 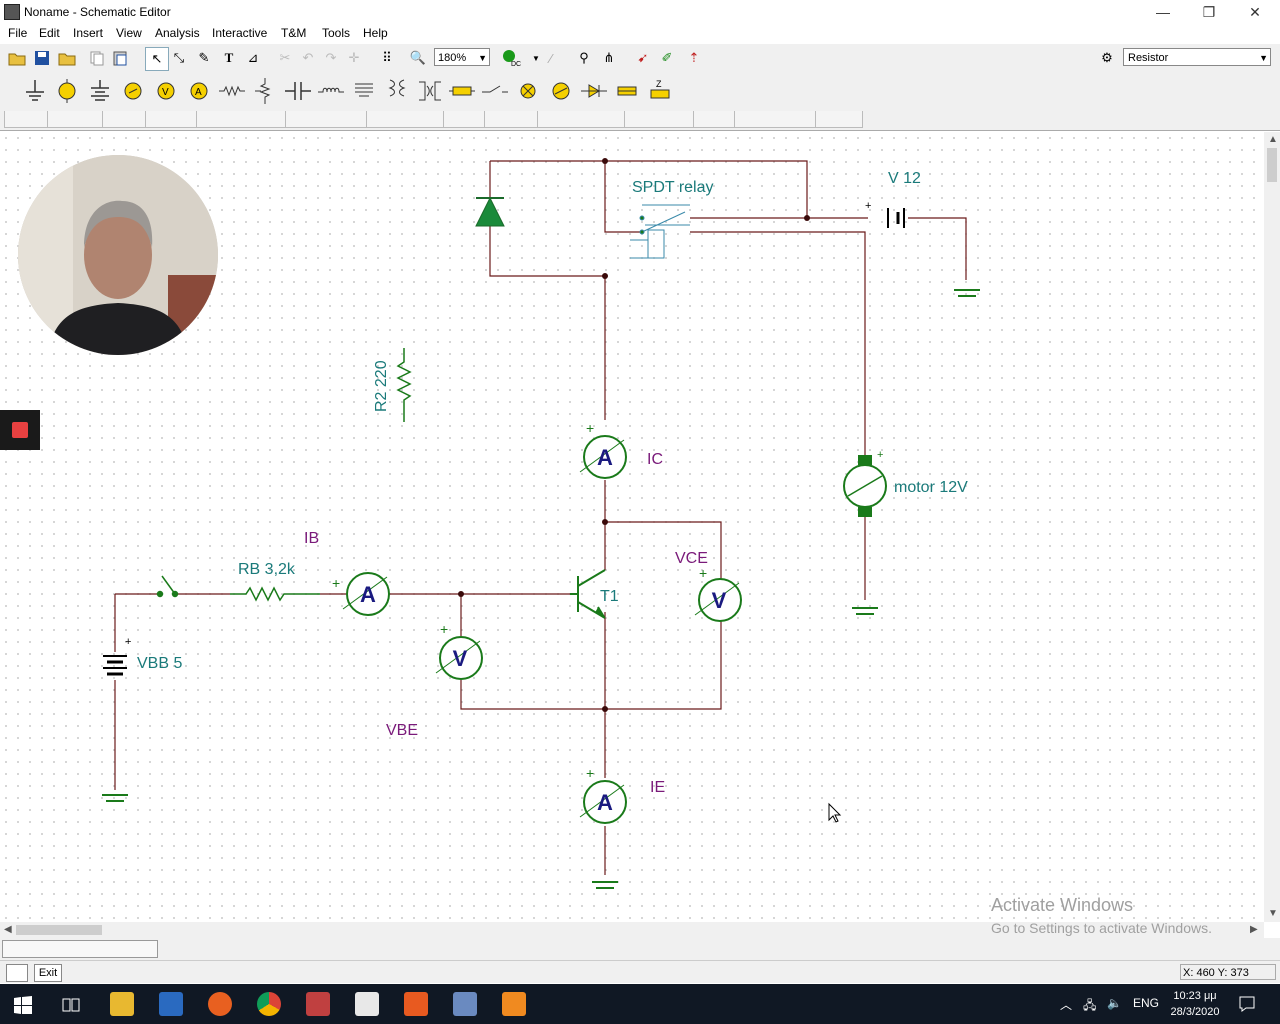 I want to click on switch-tool-icon: ⋔, so click(x=609, y=58).